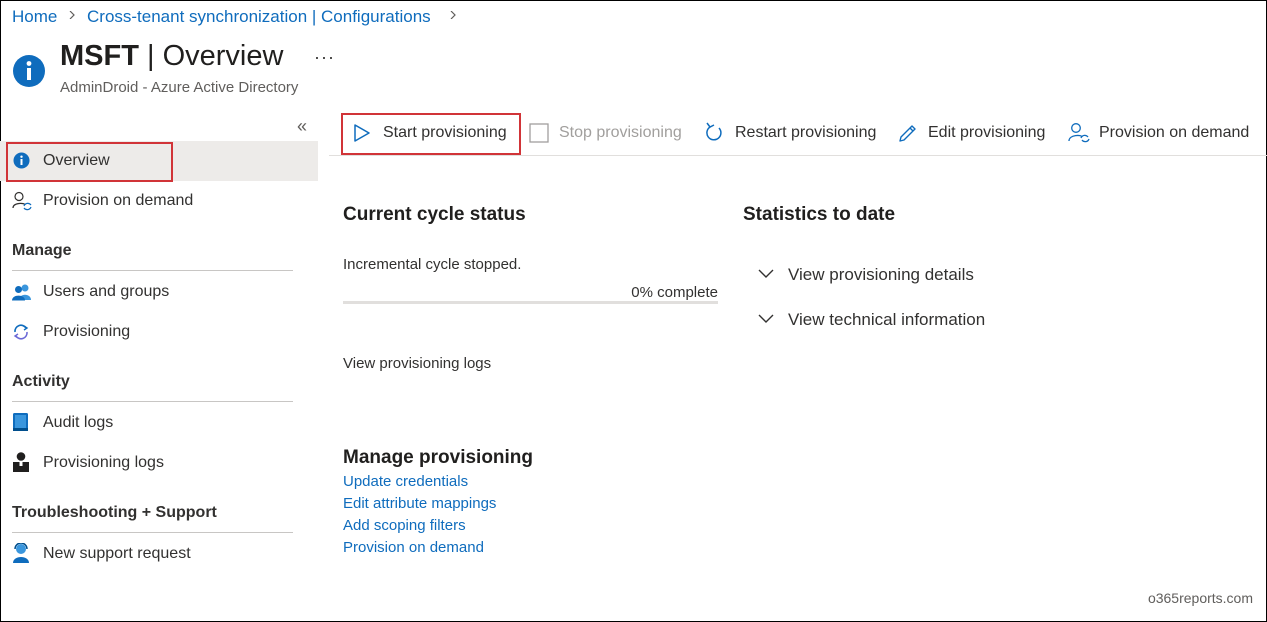  Describe the element at coordinates (172, 56) in the screenshot. I see `page-title: MSFT | Overview` at that location.